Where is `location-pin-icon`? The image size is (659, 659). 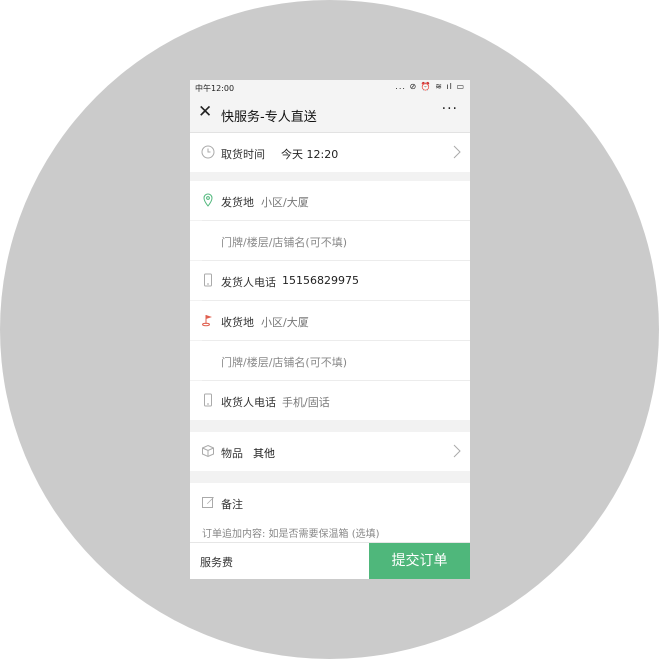 location-pin-icon is located at coordinates (208, 200).